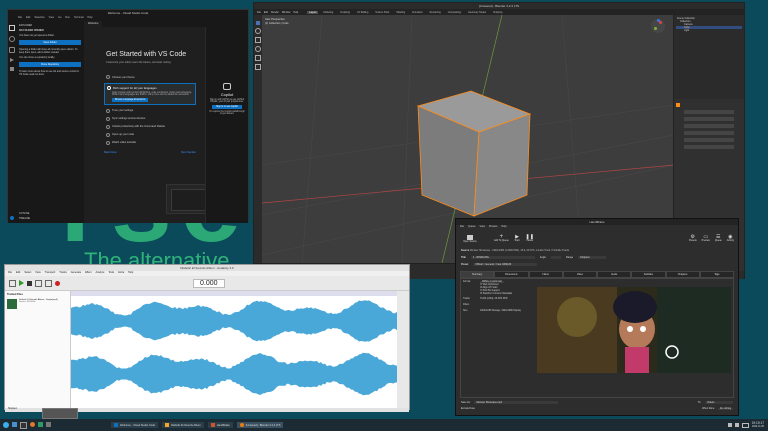 Image resolution: width=768 pixels, height=431 pixels. What do you see at coordinates (12, 283) in the screenshot?
I see `pause-button` at bounding box center [12, 283].